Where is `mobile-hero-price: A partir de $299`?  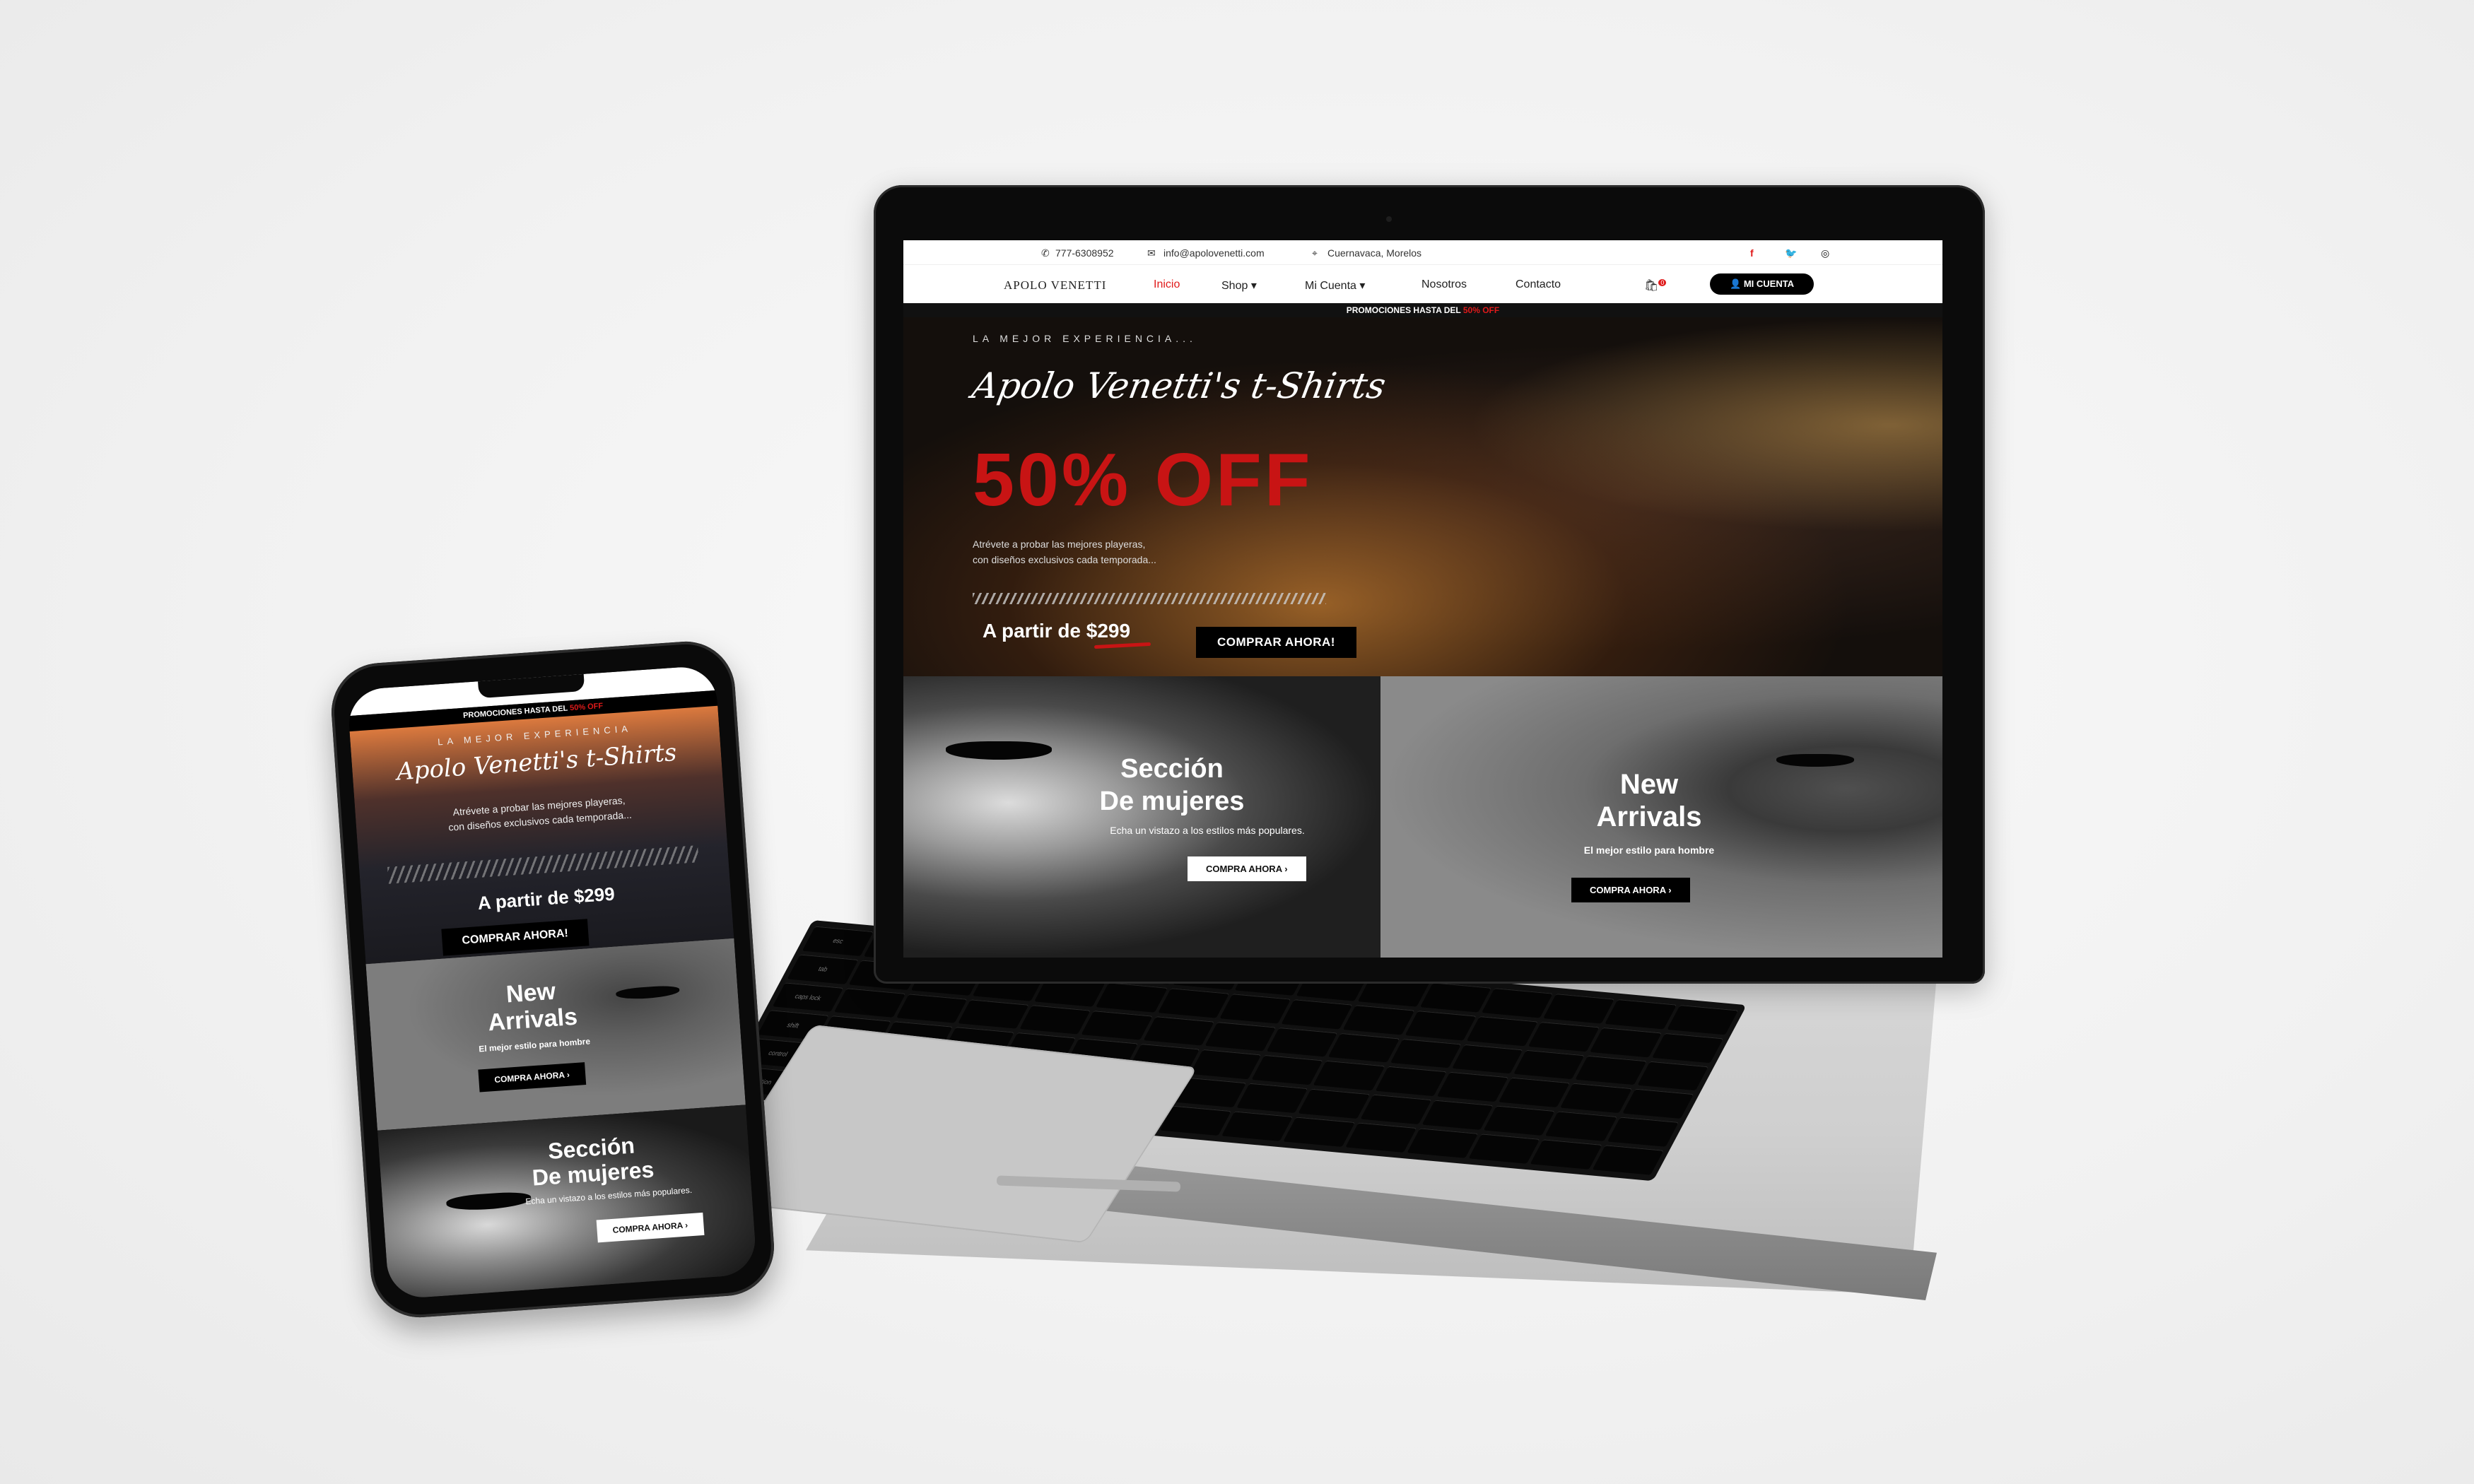 mobile-hero-price: A partir de $299 is located at coordinates (546, 898).